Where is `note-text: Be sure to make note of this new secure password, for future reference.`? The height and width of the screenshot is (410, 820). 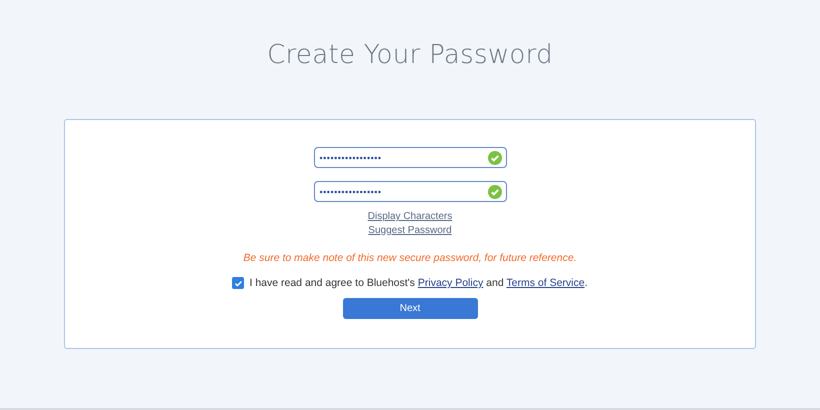 note-text: Be sure to make note of this new secure password, for future reference. is located at coordinates (410, 258).